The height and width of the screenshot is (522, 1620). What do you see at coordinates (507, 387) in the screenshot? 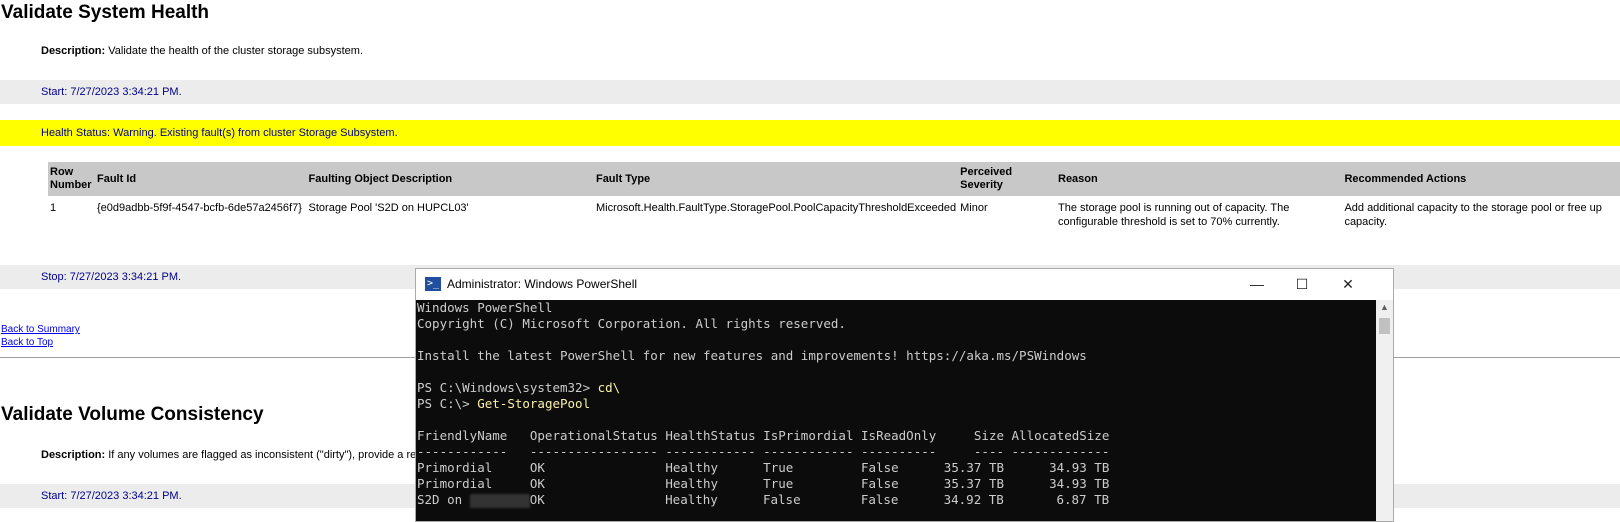
I see `prompt: PS C:\Windows\system32>` at bounding box center [507, 387].